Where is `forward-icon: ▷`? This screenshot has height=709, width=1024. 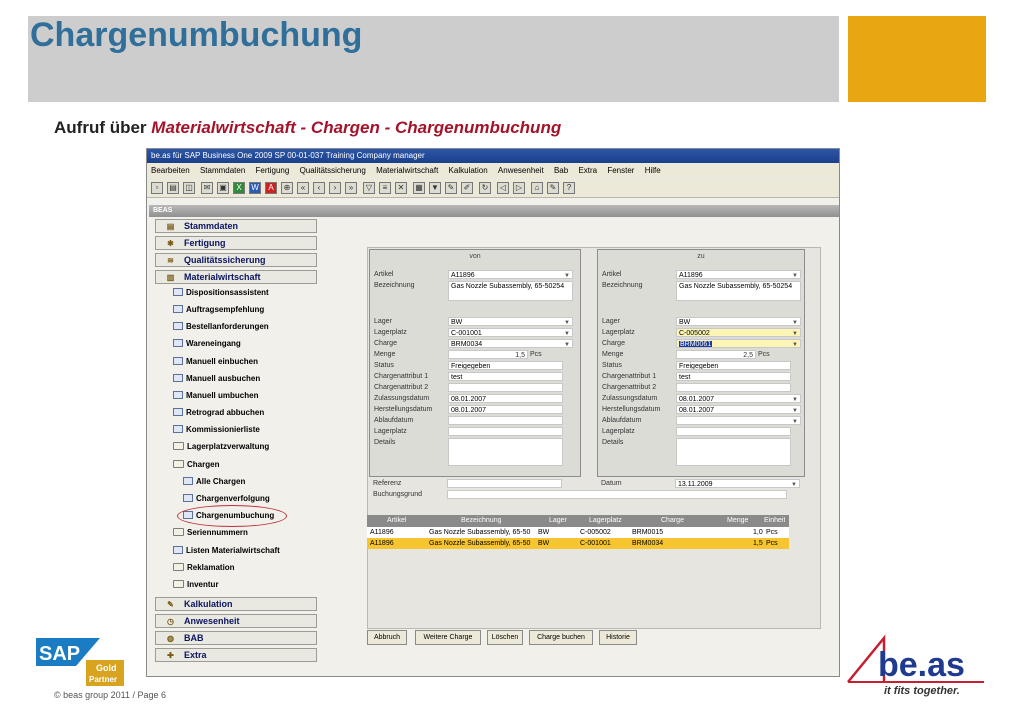 forward-icon: ▷ is located at coordinates (519, 188).